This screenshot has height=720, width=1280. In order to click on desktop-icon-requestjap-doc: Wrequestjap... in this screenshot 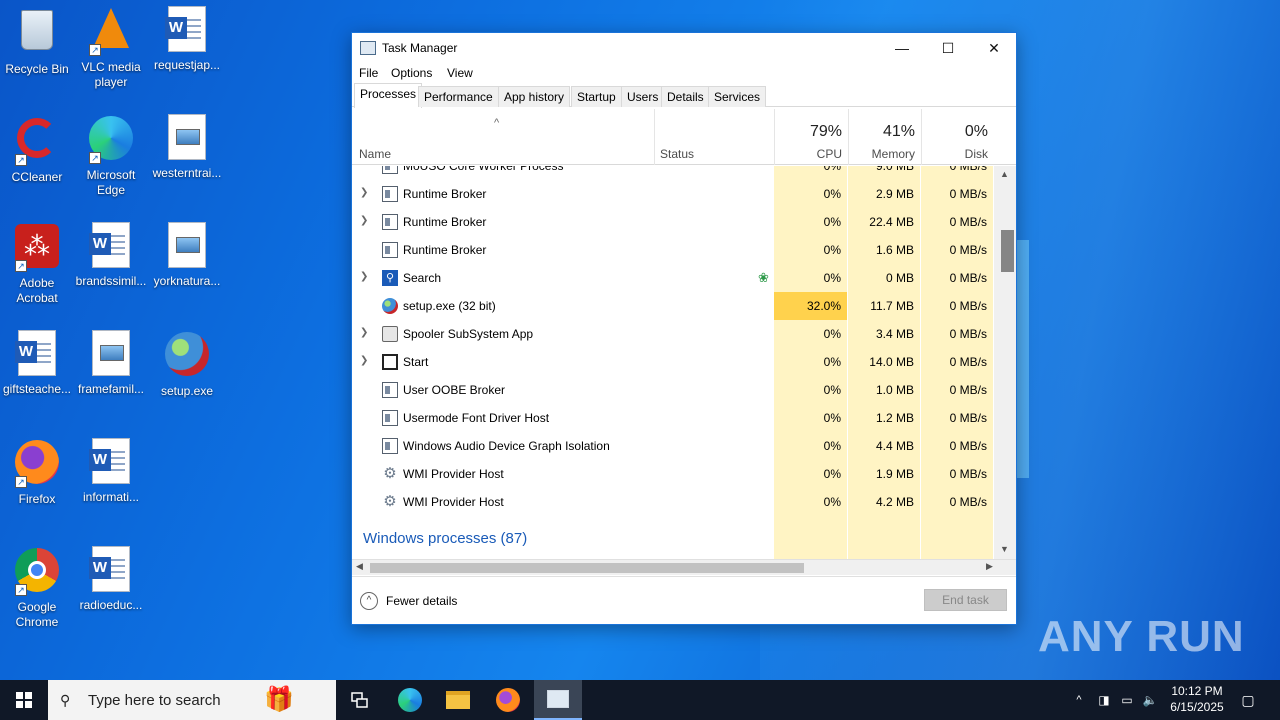, I will do `click(187, 39)`.